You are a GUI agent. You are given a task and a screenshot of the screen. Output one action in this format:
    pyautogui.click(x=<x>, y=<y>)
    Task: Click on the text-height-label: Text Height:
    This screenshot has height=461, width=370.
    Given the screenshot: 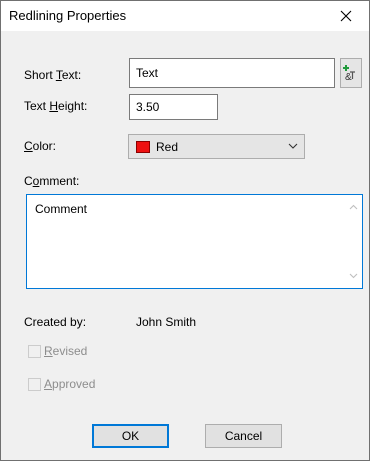 What is the action you would take?
    pyautogui.click(x=56, y=106)
    